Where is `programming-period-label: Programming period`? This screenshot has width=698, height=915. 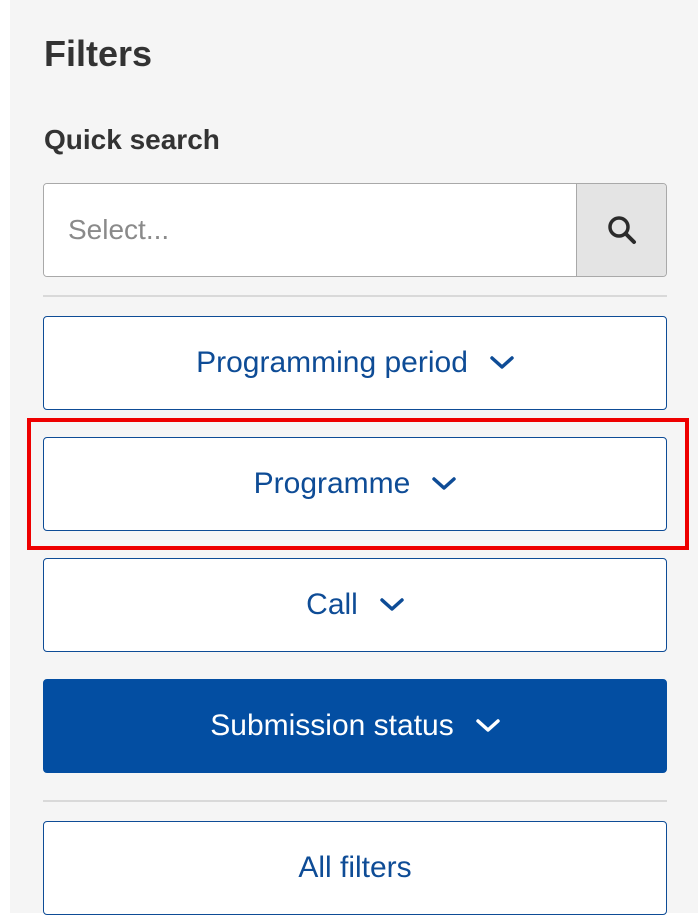
programming-period-label: Programming period is located at coordinates (332, 362).